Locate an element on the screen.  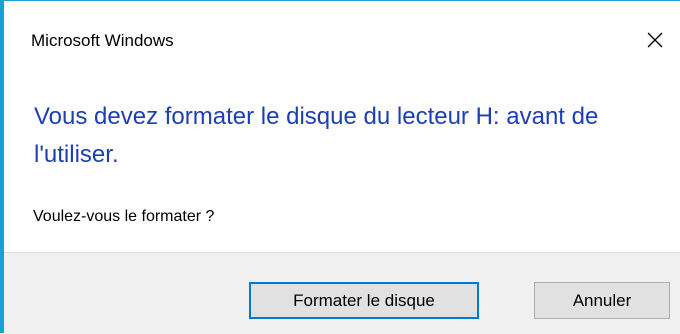
format-disk-button: Formater le disque is located at coordinates (364, 300).